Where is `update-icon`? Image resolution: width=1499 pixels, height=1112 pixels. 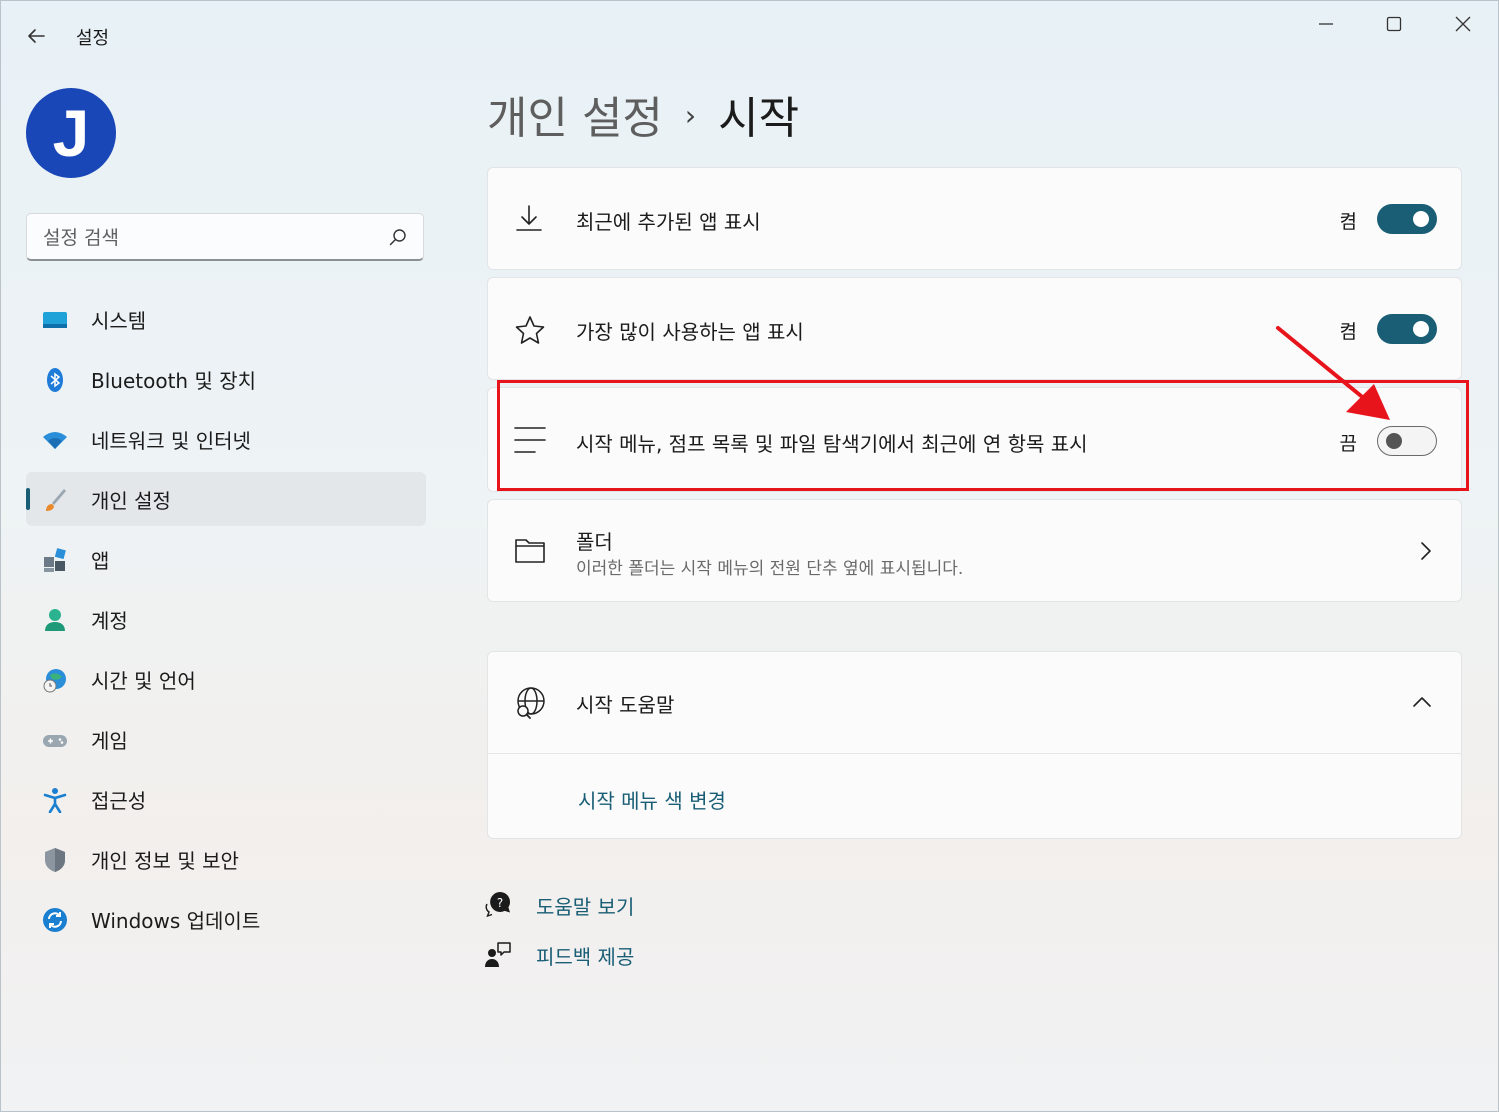
update-icon is located at coordinates (55, 920).